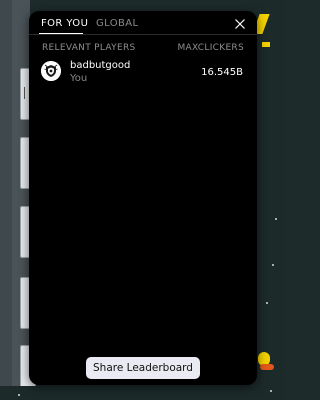 The width and height of the screenshot is (320, 400). I want to click on close-icon, so click(240, 24).